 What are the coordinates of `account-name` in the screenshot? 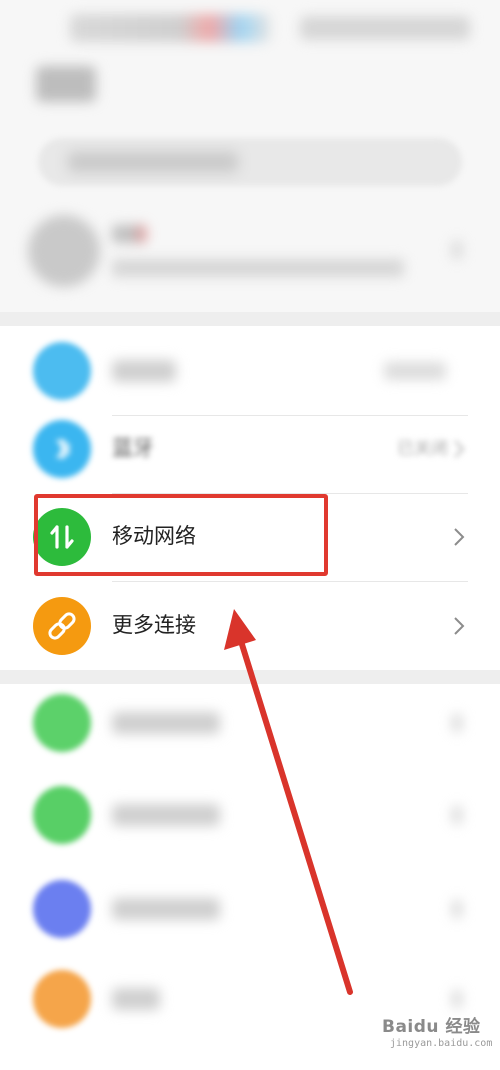 It's located at (129, 234).